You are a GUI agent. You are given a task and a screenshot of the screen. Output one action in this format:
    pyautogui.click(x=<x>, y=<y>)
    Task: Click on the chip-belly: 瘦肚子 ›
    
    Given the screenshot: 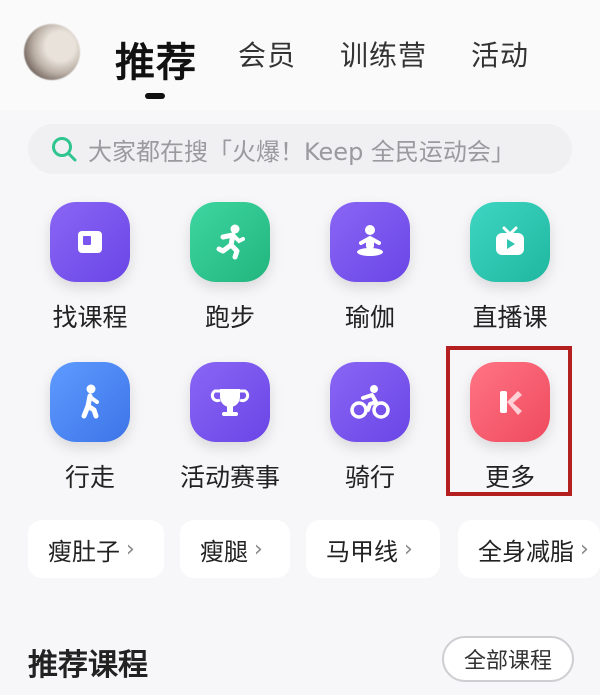 What is the action you would take?
    pyautogui.click(x=96, y=549)
    